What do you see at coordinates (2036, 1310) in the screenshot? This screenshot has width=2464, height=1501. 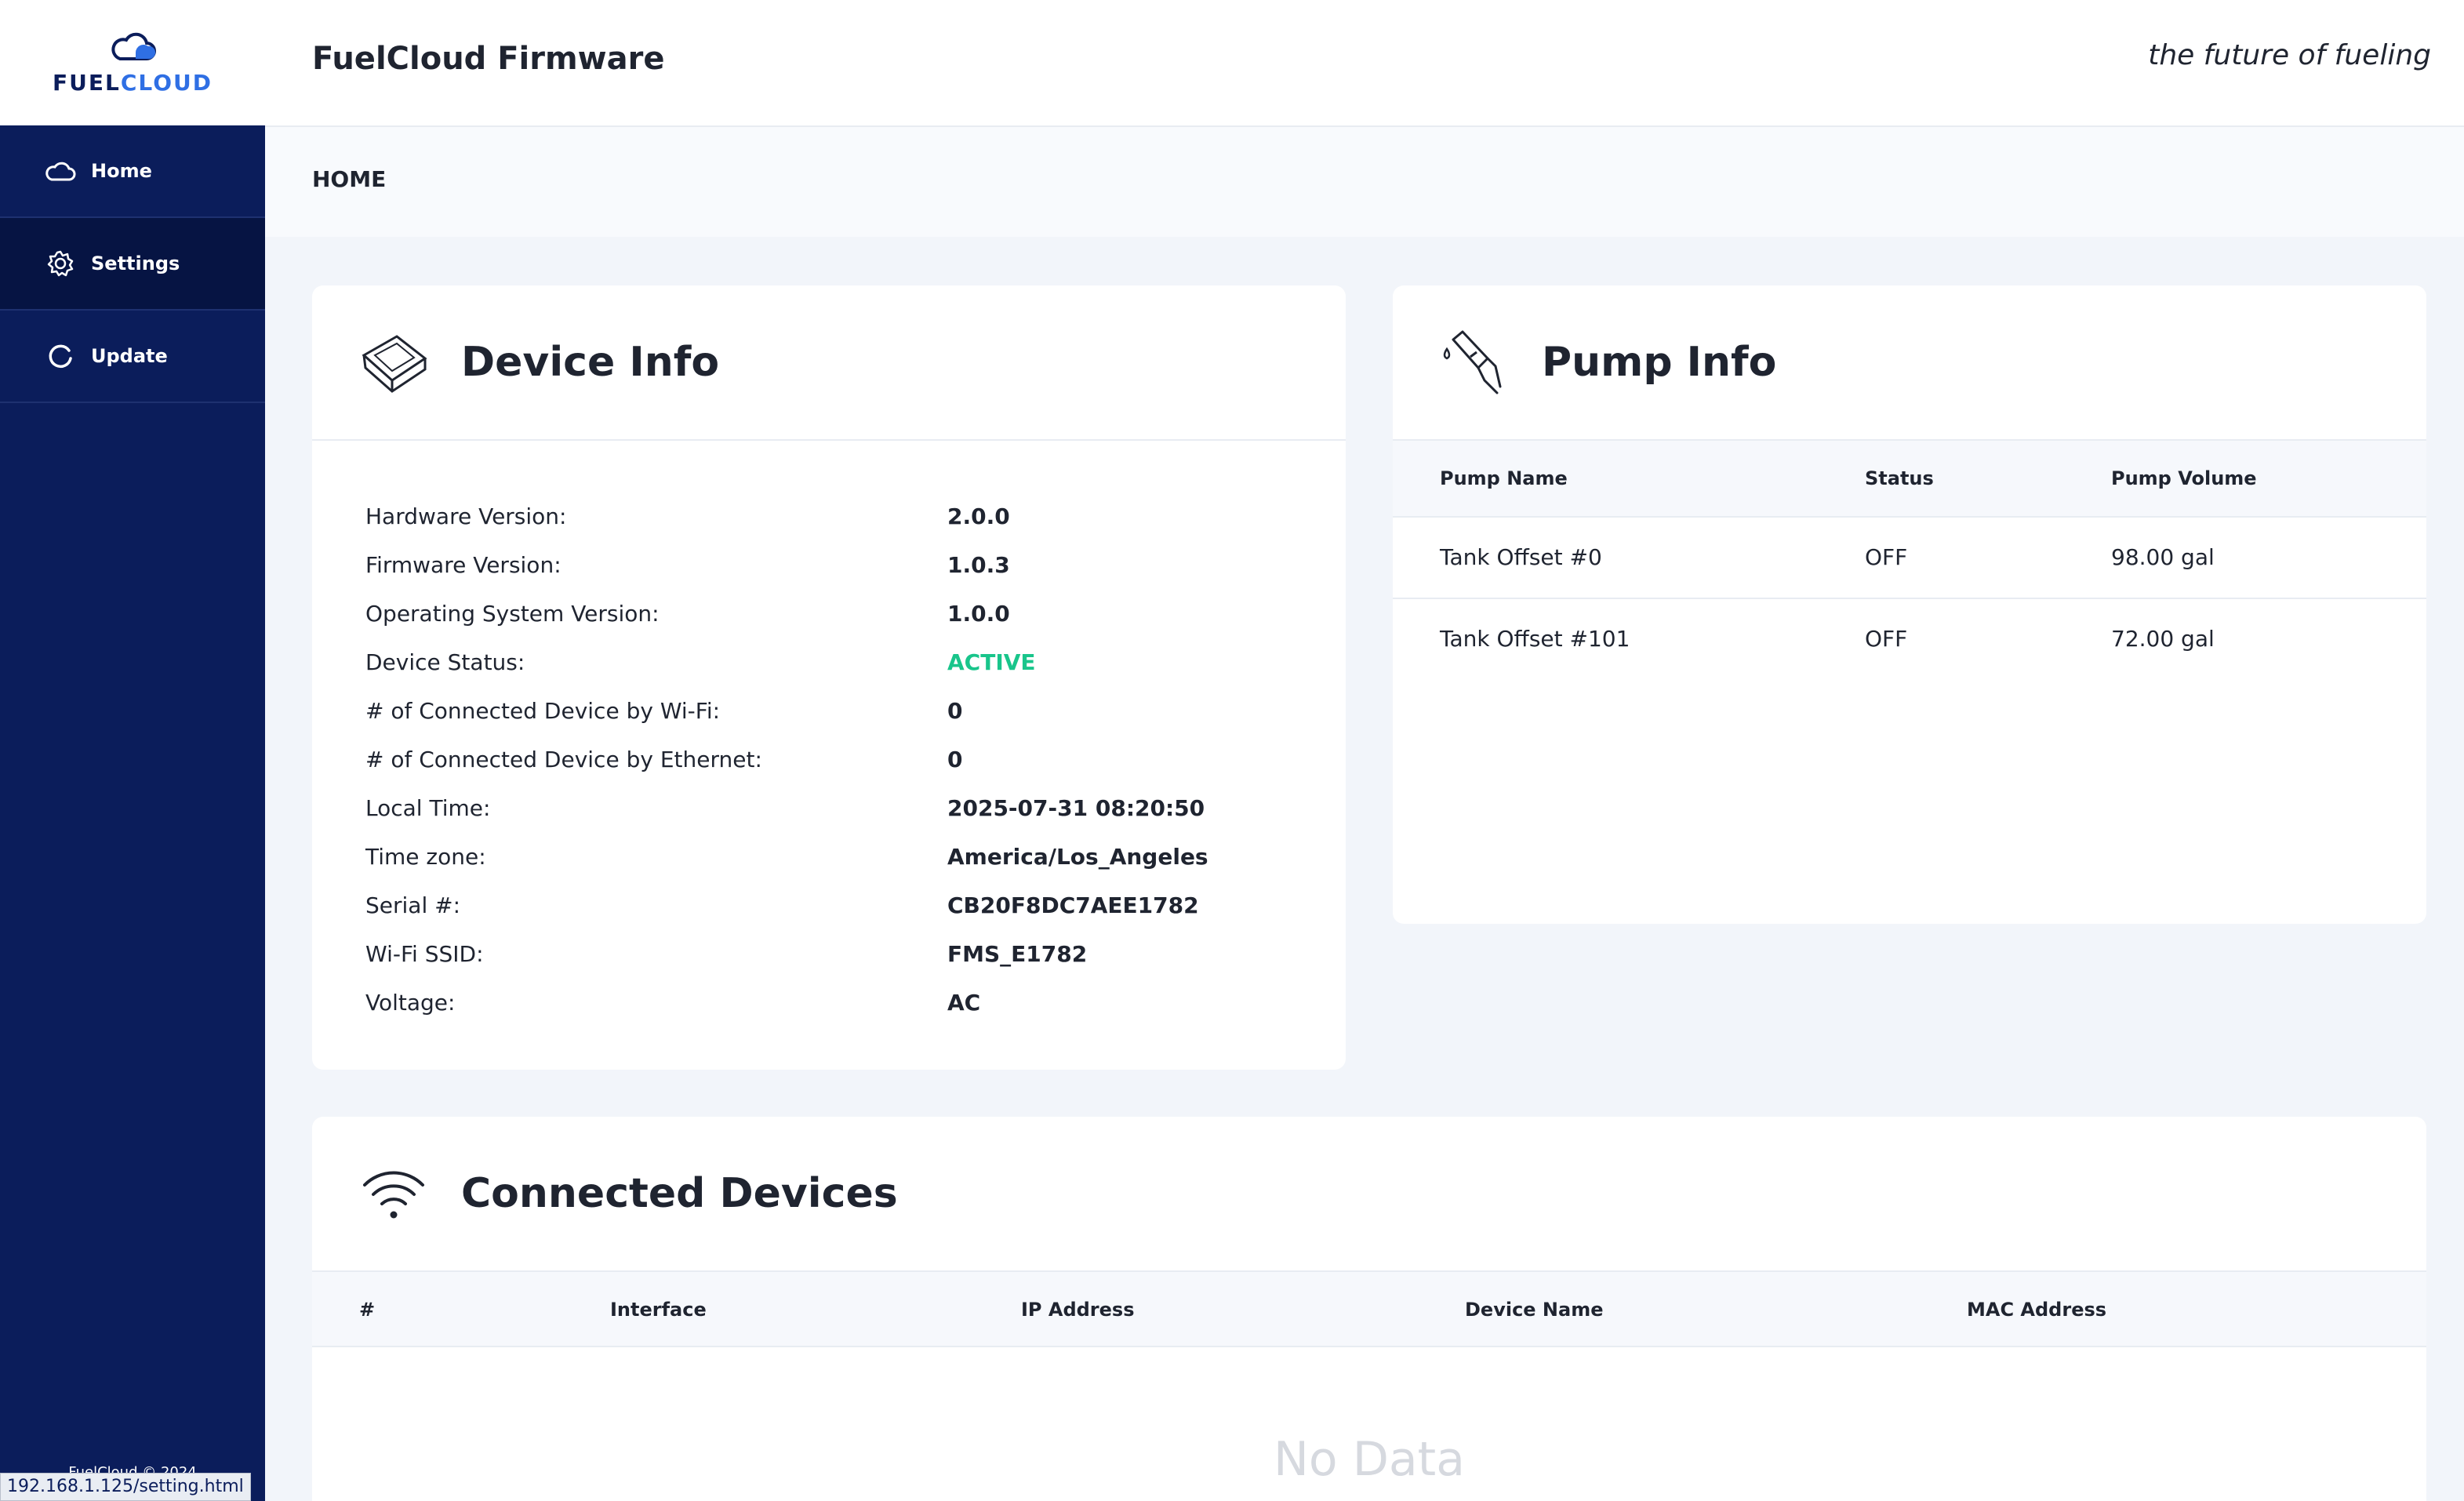 I see `column-header-mac-address: MAC Address` at bounding box center [2036, 1310].